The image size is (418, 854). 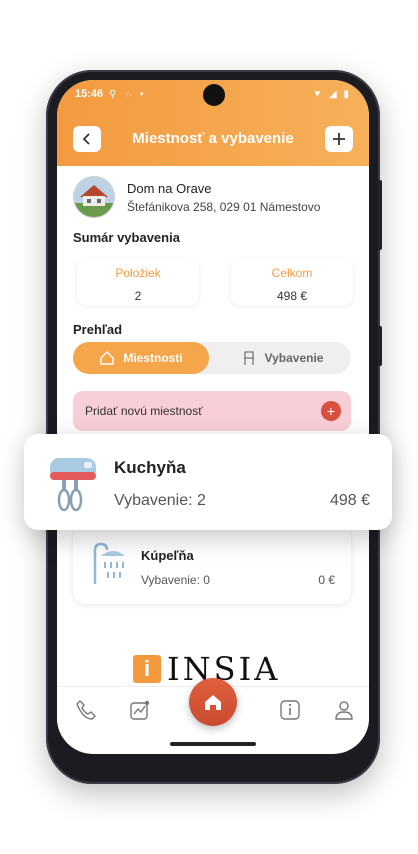 I want to click on chair-icon, so click(x=248, y=358).